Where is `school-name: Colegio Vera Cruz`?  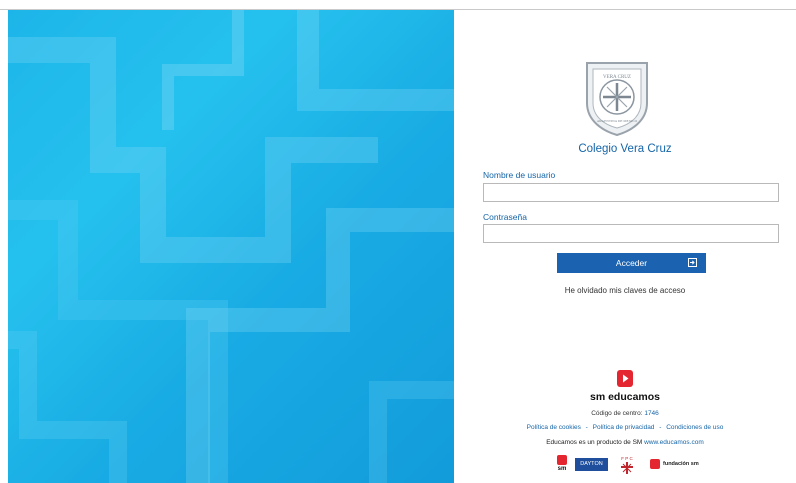 school-name: Colegio Vera Cruz is located at coordinates (625, 149).